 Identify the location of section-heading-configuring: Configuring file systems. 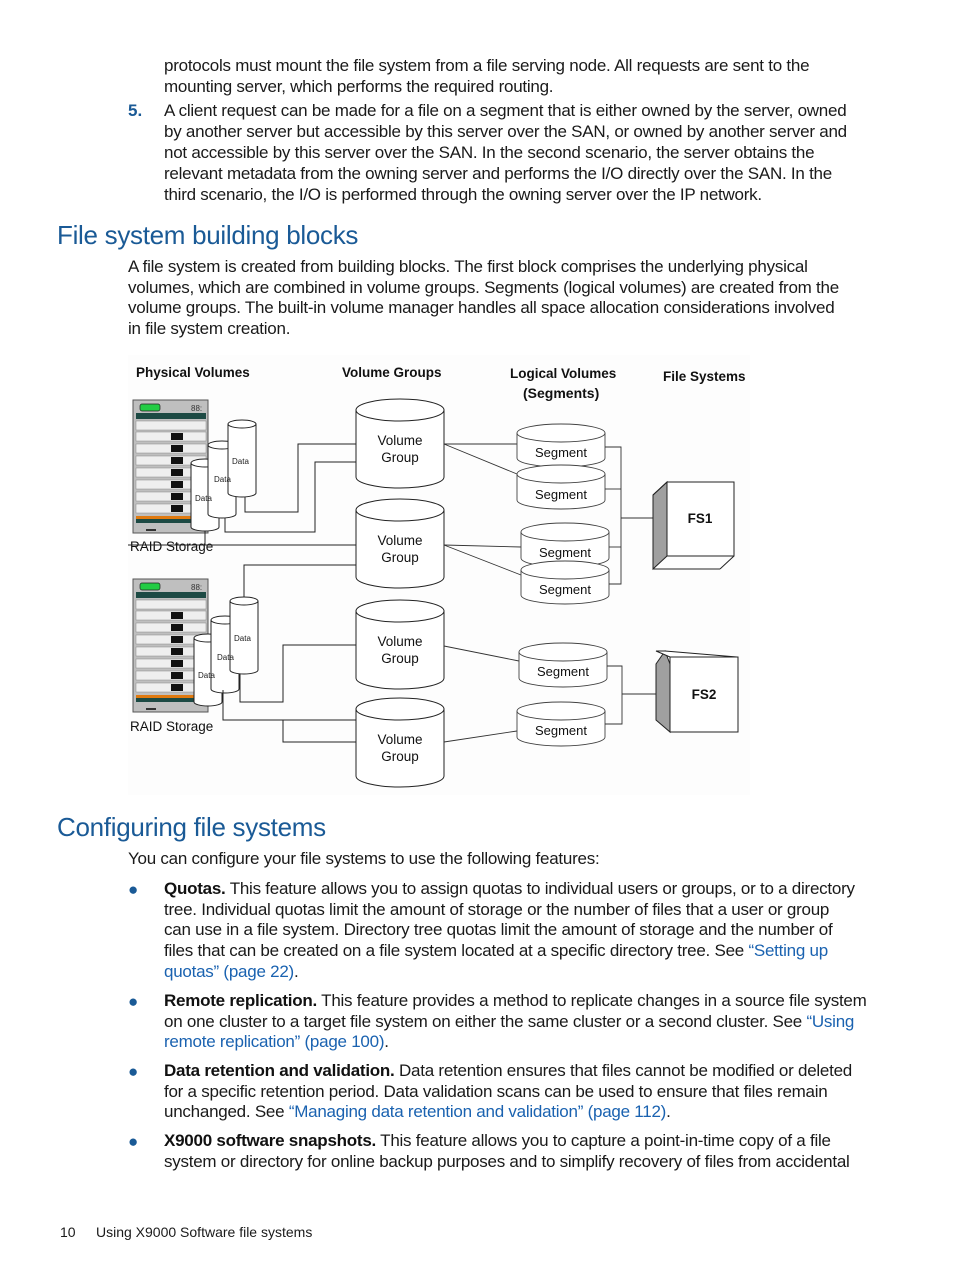
(191, 827).